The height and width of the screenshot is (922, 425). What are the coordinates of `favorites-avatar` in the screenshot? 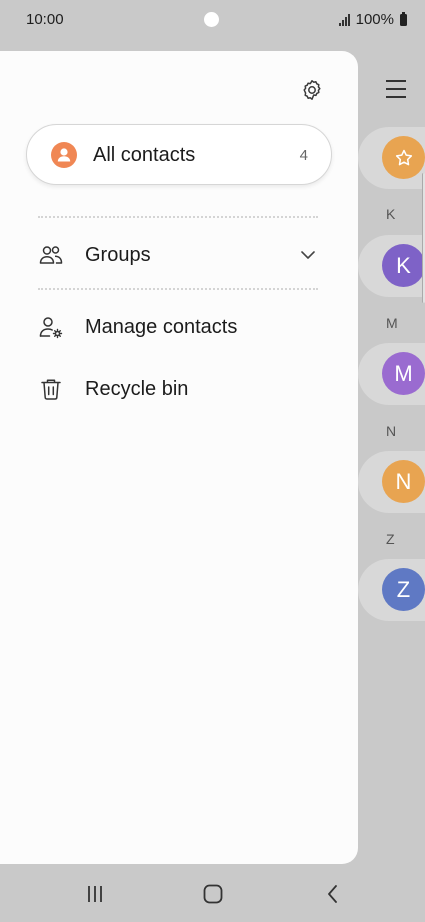 It's located at (403, 157).